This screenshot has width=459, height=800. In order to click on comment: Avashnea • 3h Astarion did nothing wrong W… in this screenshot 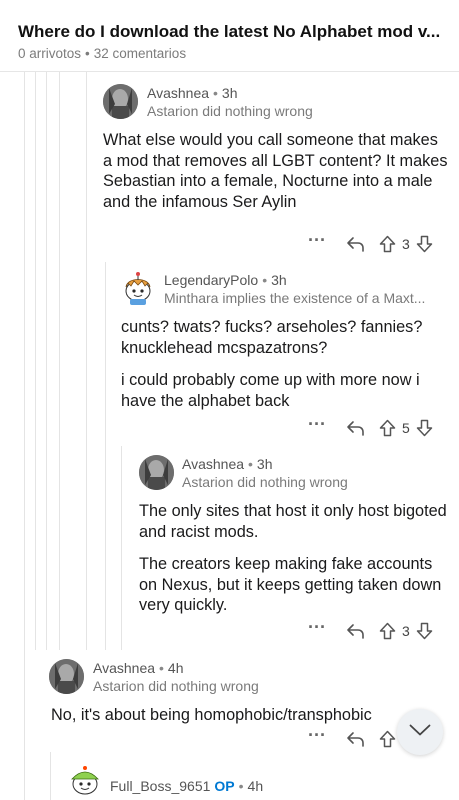, I will do `click(275, 147)`.